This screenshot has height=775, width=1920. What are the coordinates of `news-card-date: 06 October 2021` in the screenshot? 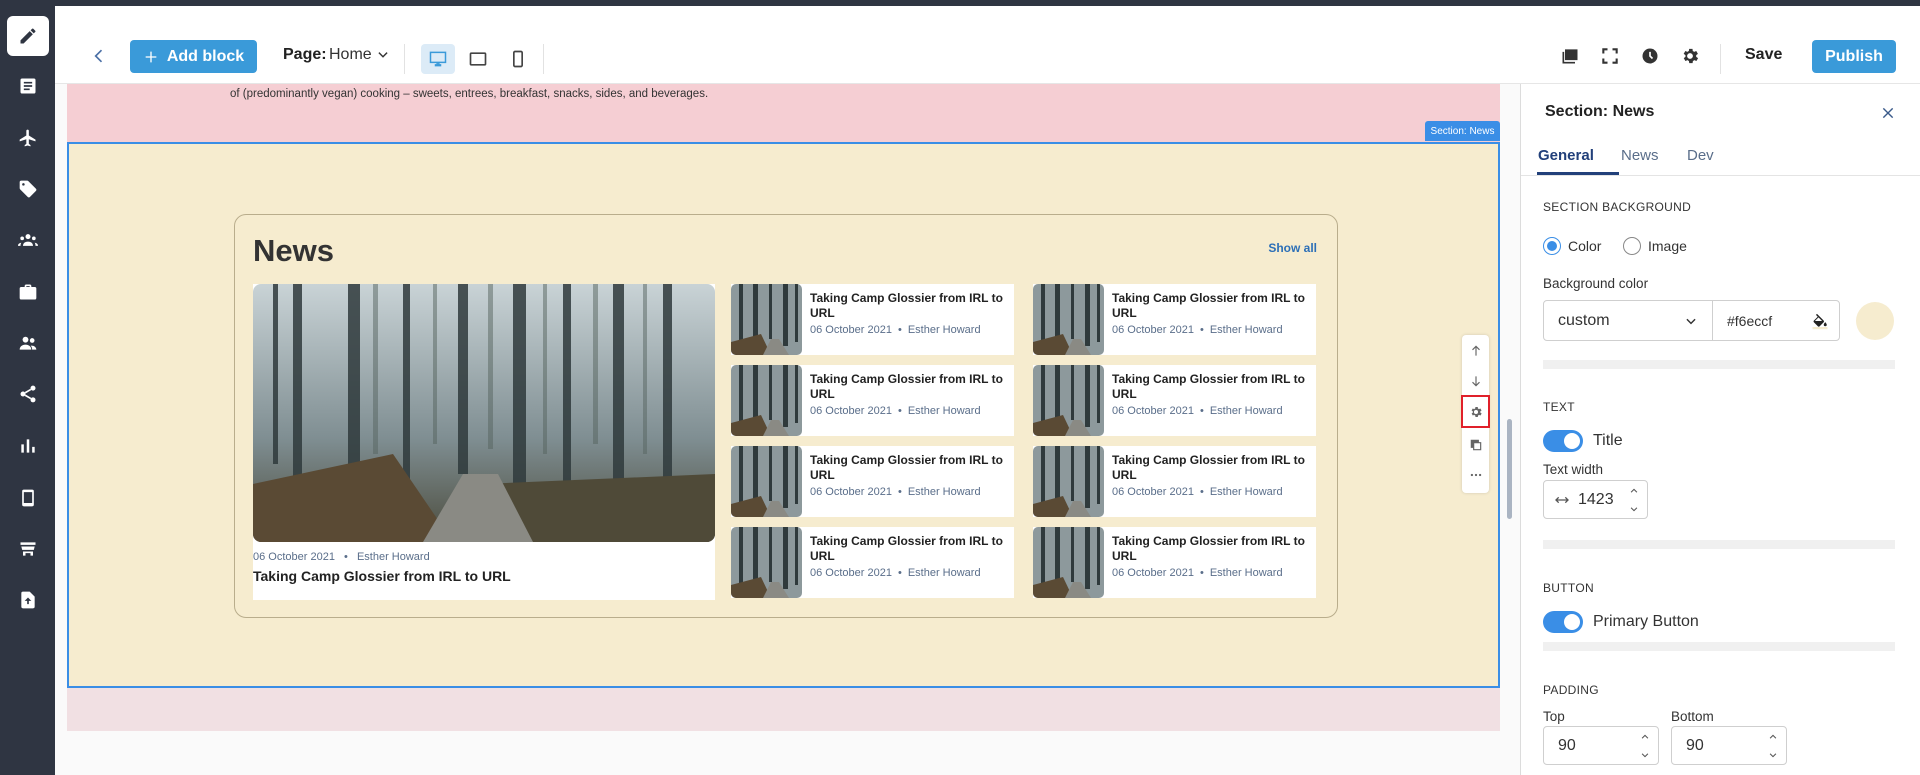 It's located at (851, 411).